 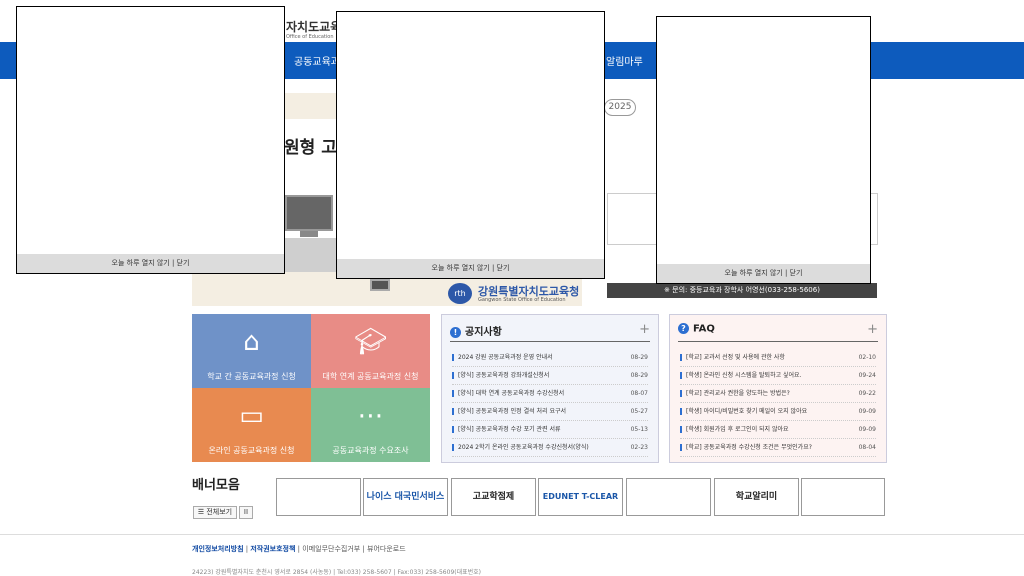 What do you see at coordinates (310, 37) in the screenshot?
I see `site-logo-subtext: Office of Education` at bounding box center [310, 37].